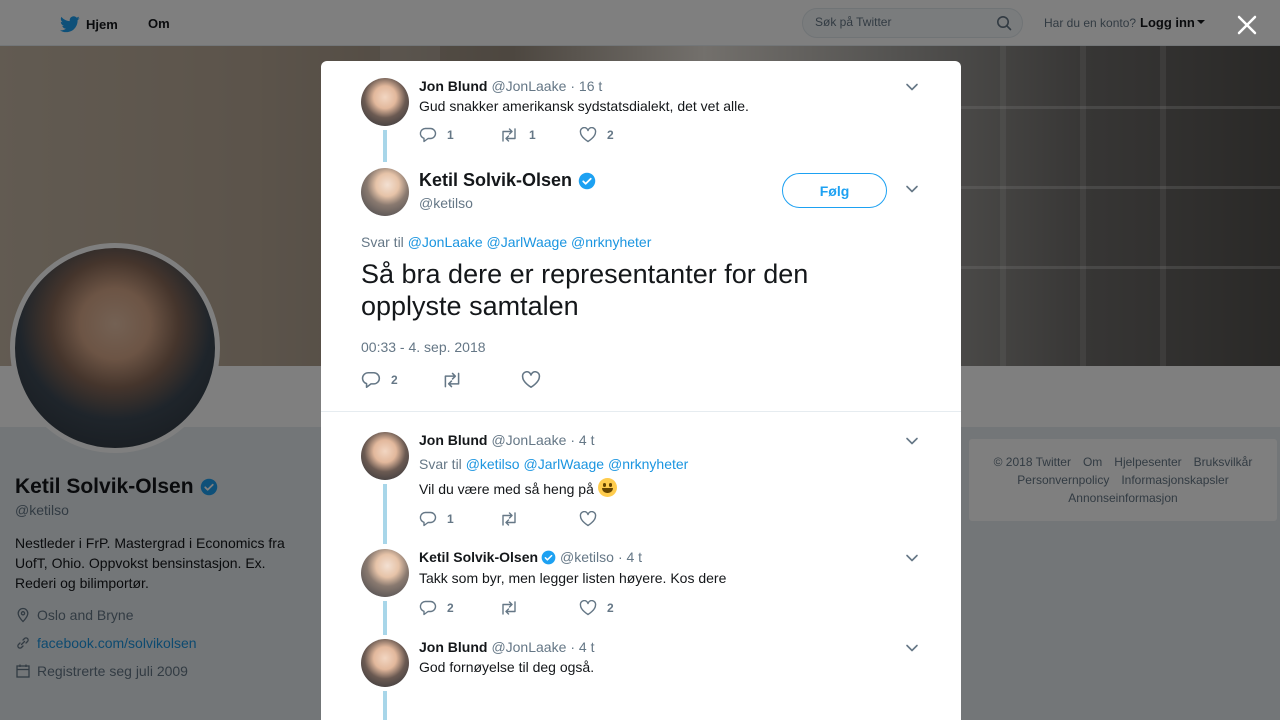  I want to click on main-tweet-author: Ketil Solvik-Olsen, so click(507, 180).